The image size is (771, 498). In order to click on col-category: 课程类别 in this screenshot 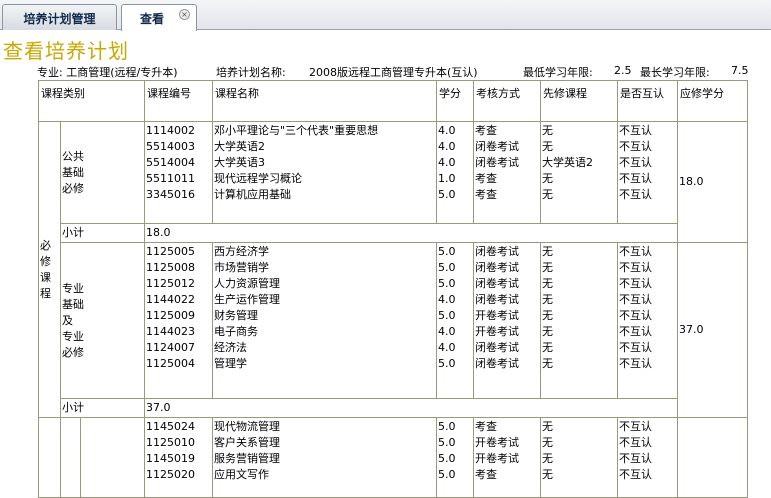, I will do `click(91, 101)`.